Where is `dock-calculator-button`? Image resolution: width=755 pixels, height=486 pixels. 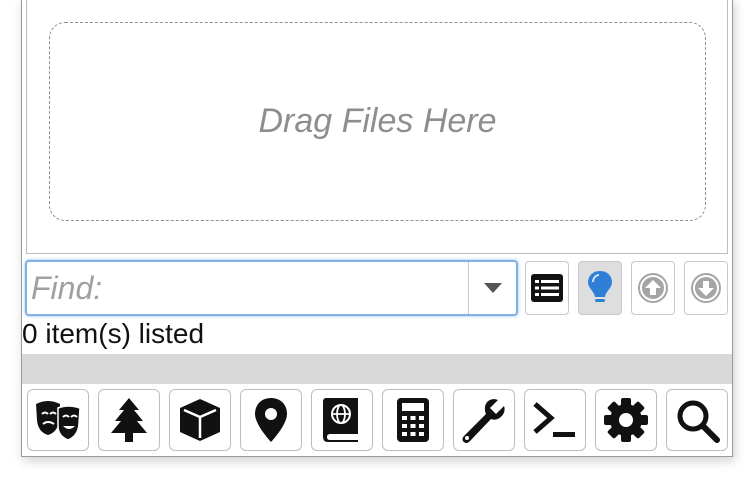 dock-calculator-button is located at coordinates (413, 420).